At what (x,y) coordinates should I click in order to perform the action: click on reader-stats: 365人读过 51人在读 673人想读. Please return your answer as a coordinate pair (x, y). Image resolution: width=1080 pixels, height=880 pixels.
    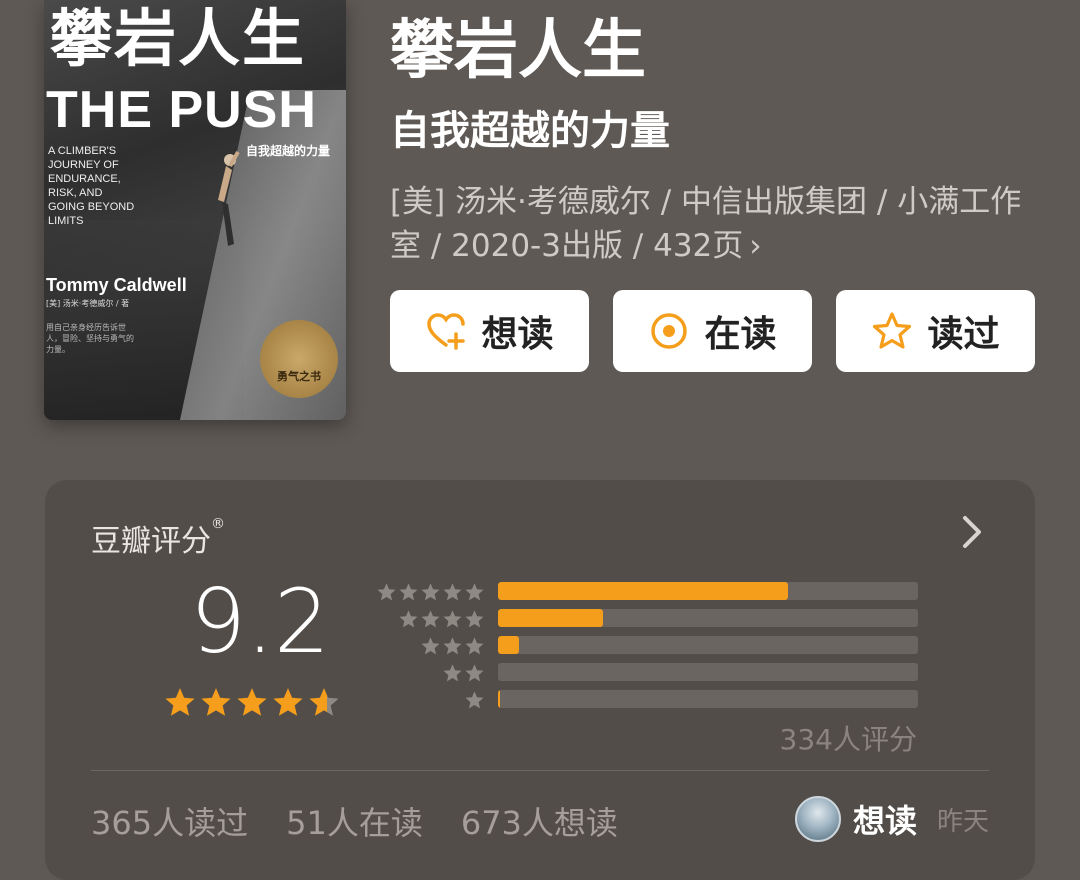
    Looking at the image, I should click on (354, 821).